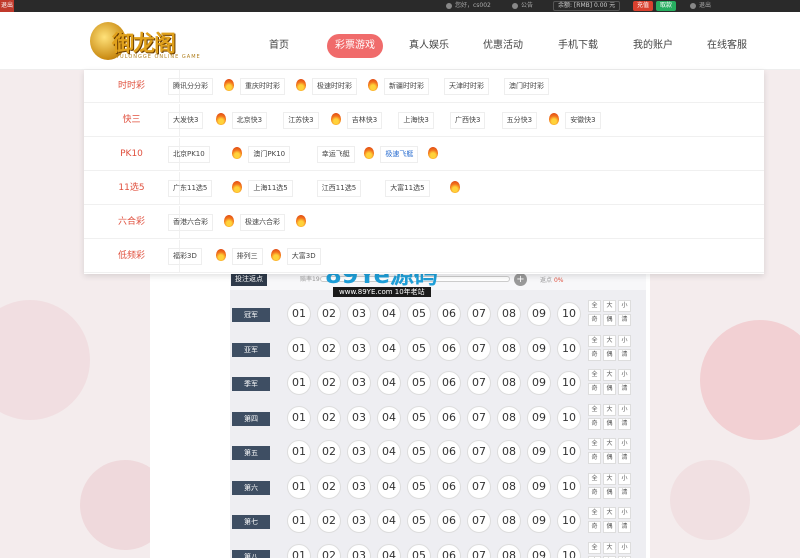  What do you see at coordinates (429, 46) in the screenshot?
I see `nav-live-casino: 真人娱乐` at bounding box center [429, 46].